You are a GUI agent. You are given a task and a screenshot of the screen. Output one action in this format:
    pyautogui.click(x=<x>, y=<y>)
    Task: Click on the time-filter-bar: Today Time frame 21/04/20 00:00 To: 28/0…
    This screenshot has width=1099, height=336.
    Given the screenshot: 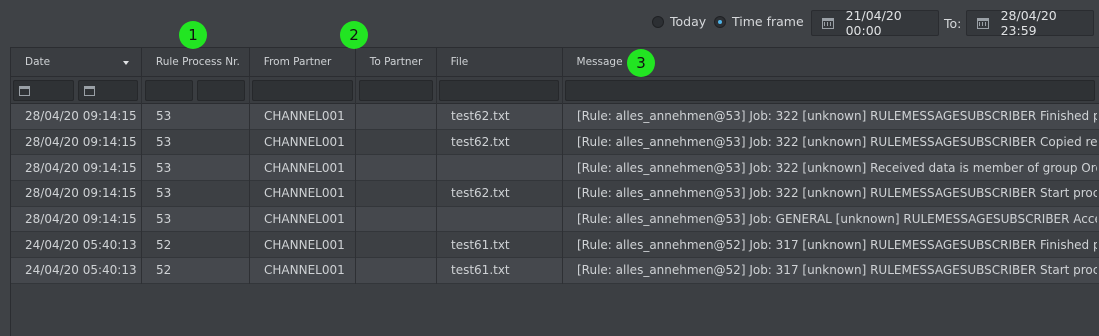 What is the action you would take?
    pyautogui.click(x=549, y=23)
    